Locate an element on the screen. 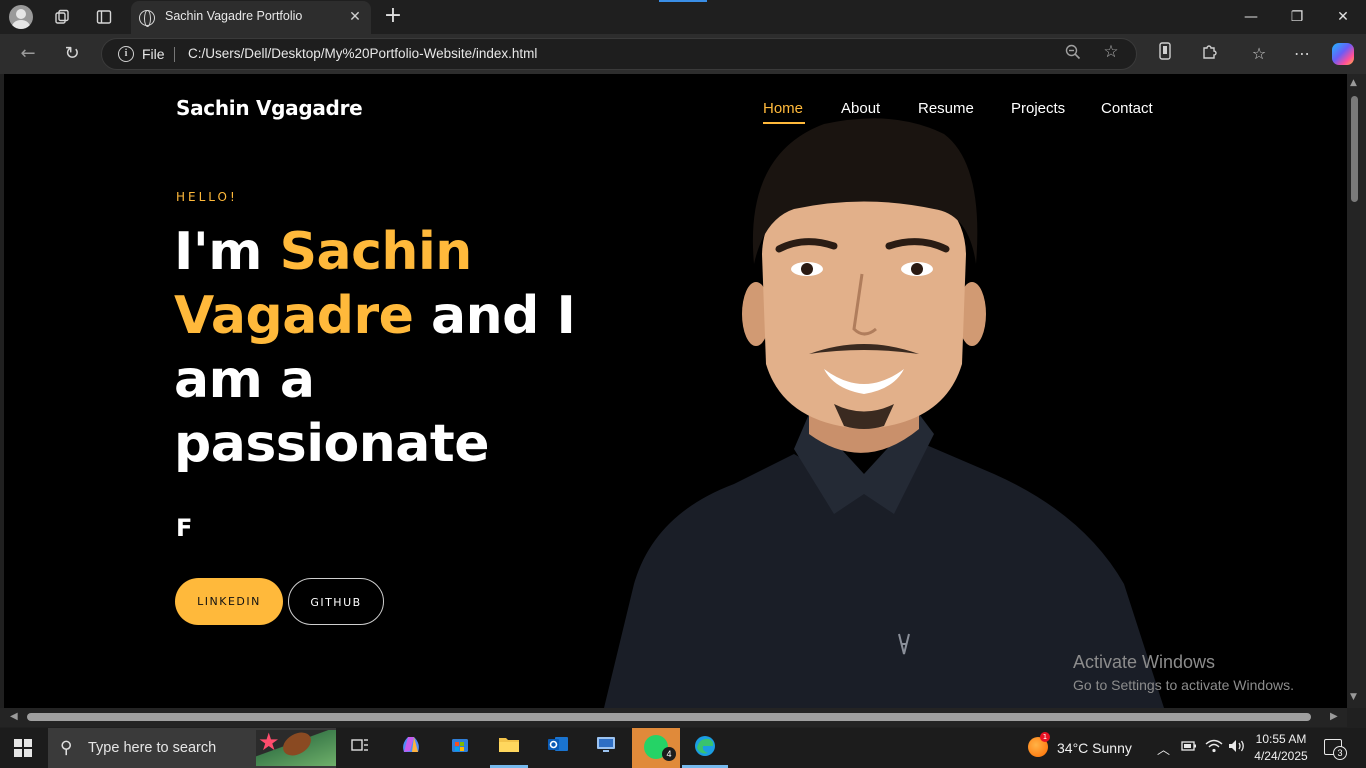 This screenshot has width=1366, height=768. browser-tab-bar: Sachin Vagadre Portfolio ✕ + — ❐ ✕ is located at coordinates (683, 17).